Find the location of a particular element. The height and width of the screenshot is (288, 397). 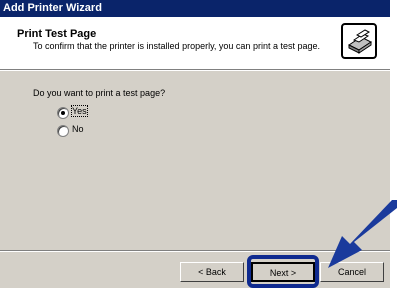

printer-icon is located at coordinates (359, 41).